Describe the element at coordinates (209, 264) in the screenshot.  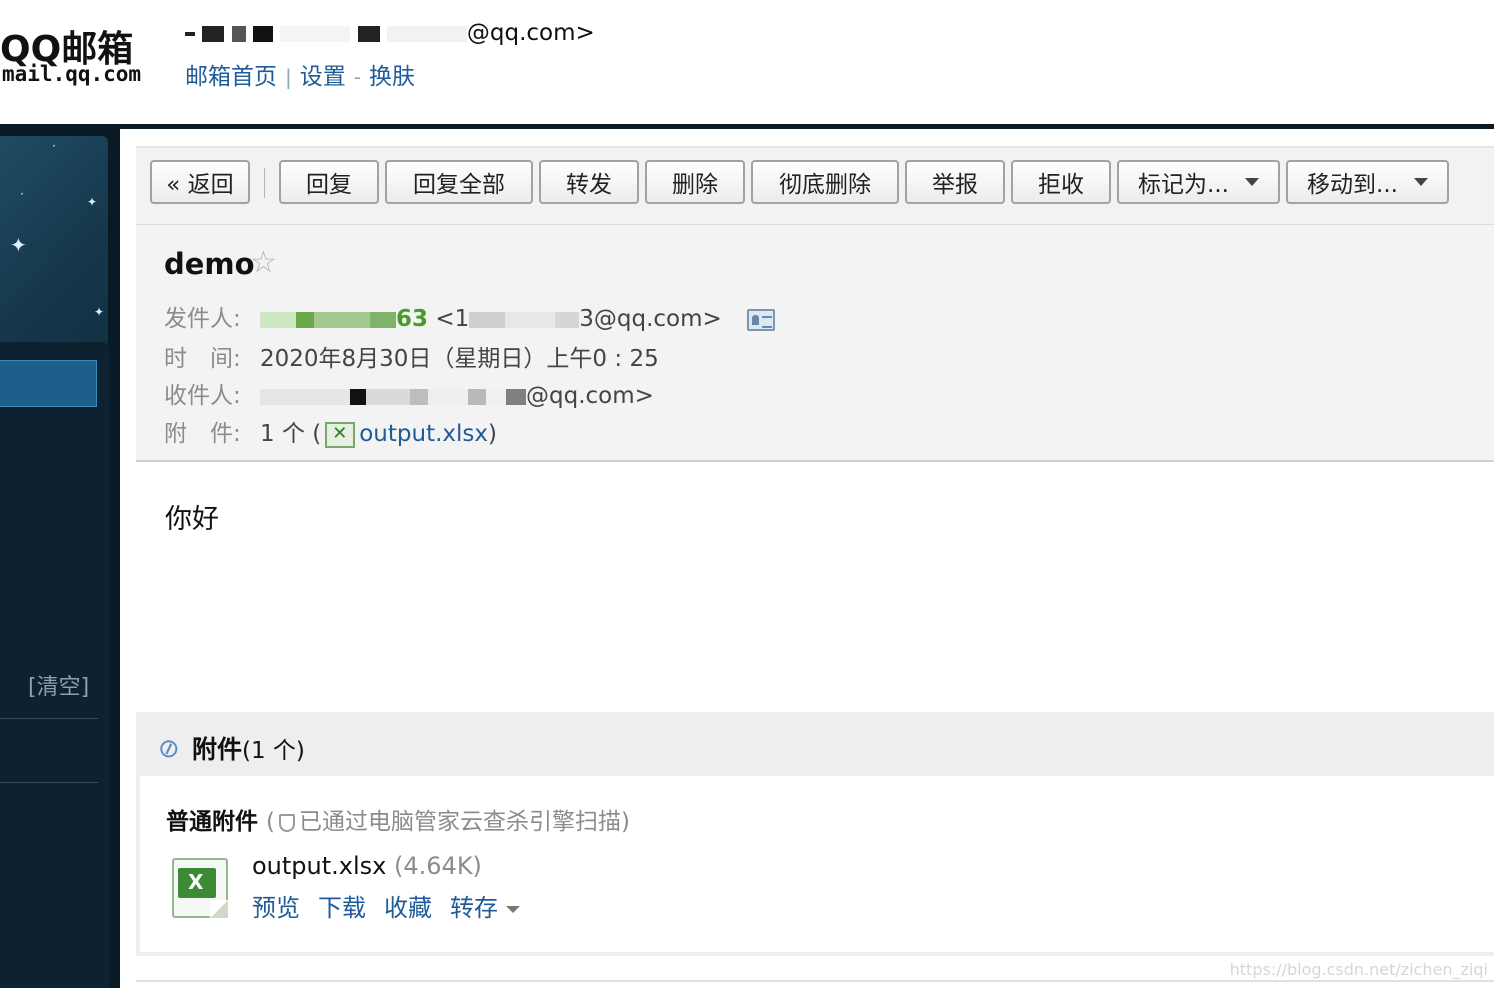
I see `mail-subject: demo` at that location.